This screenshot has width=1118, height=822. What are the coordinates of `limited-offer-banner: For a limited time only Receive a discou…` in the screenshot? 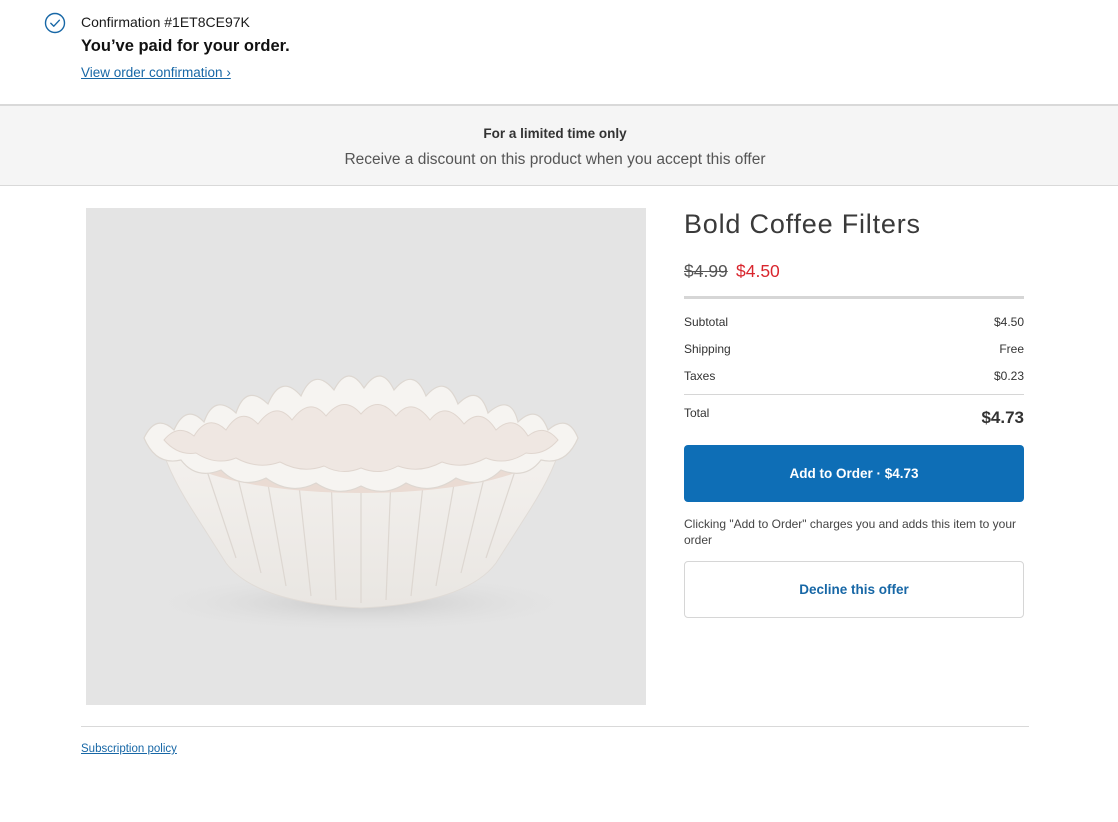 It's located at (559, 145).